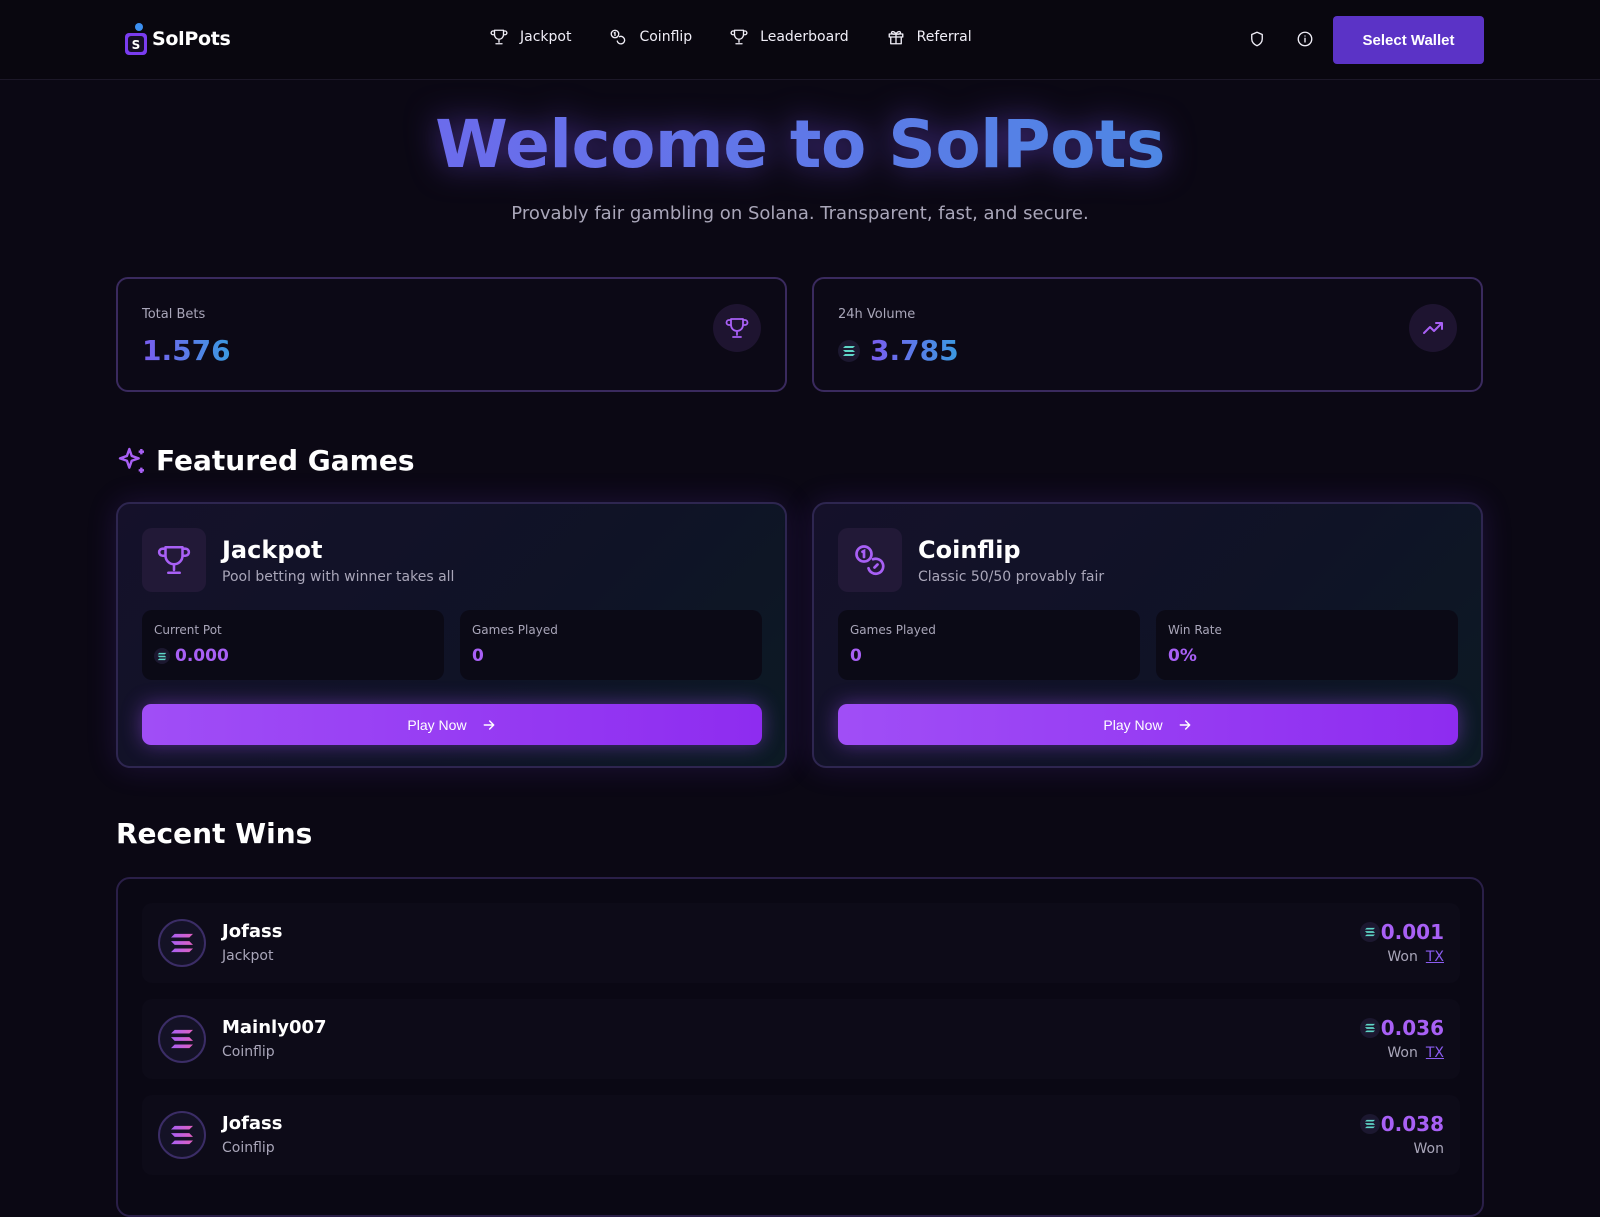  I want to click on nav-referral-label: Referral, so click(944, 37).